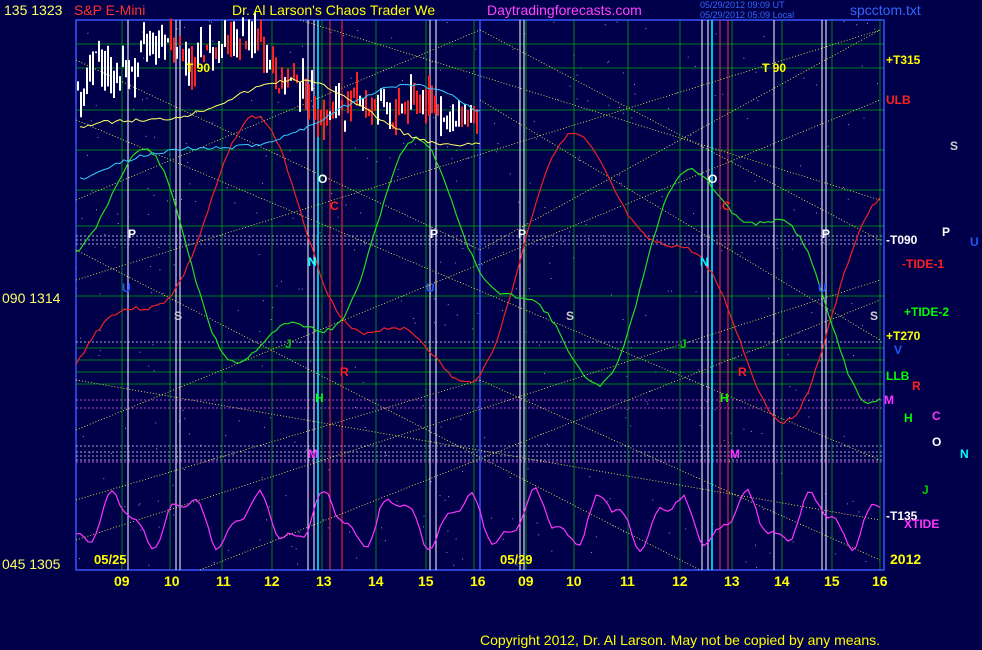 This screenshot has height=650, width=982. Describe the element at coordinates (33, 10) in the screenshot. I see `header-symbol-code: 135 1323` at that location.